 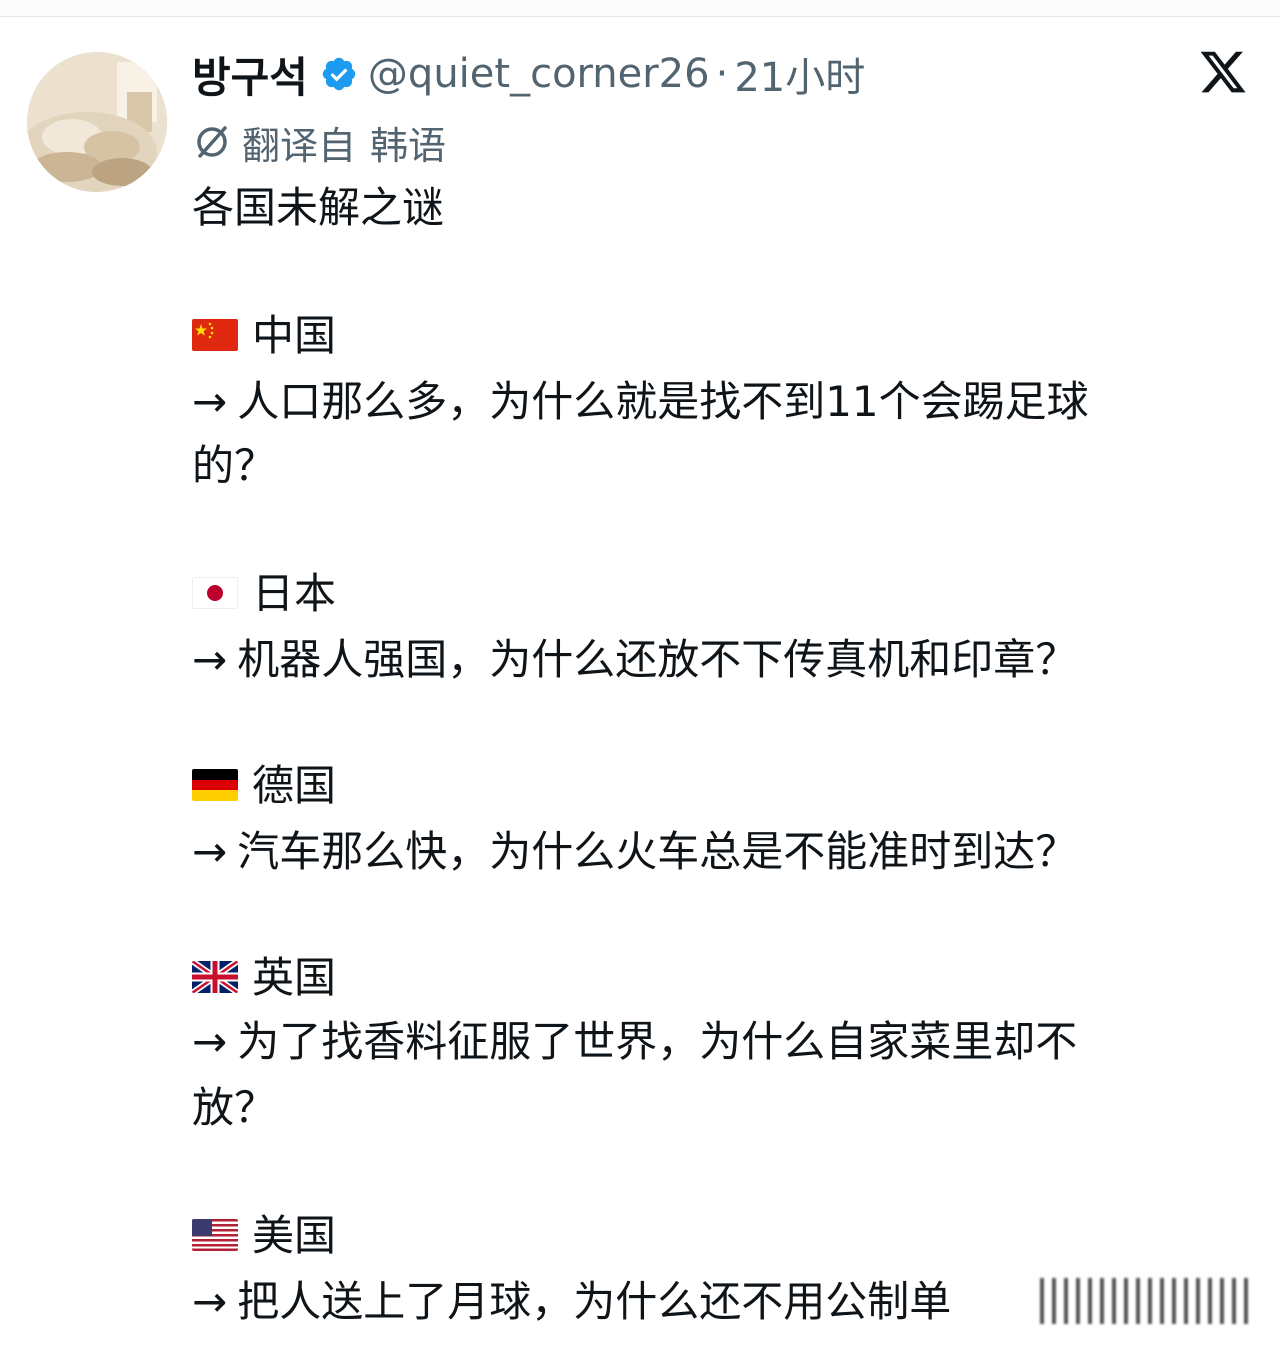 I want to click on entry-heading: 日本, so click(x=264, y=594).